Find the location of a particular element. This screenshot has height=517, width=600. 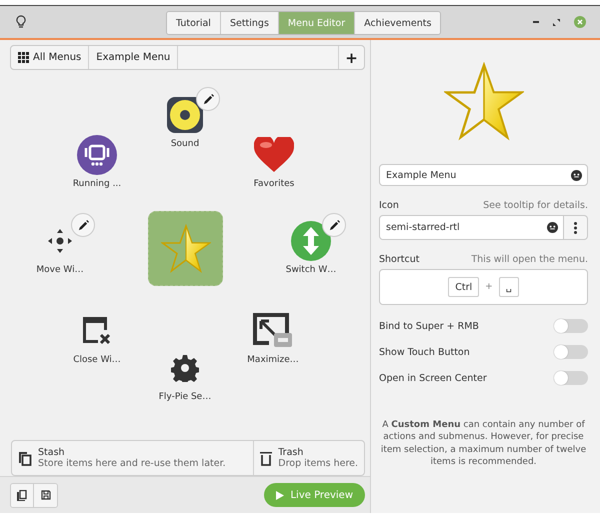

save-button is located at coordinates (45, 495).